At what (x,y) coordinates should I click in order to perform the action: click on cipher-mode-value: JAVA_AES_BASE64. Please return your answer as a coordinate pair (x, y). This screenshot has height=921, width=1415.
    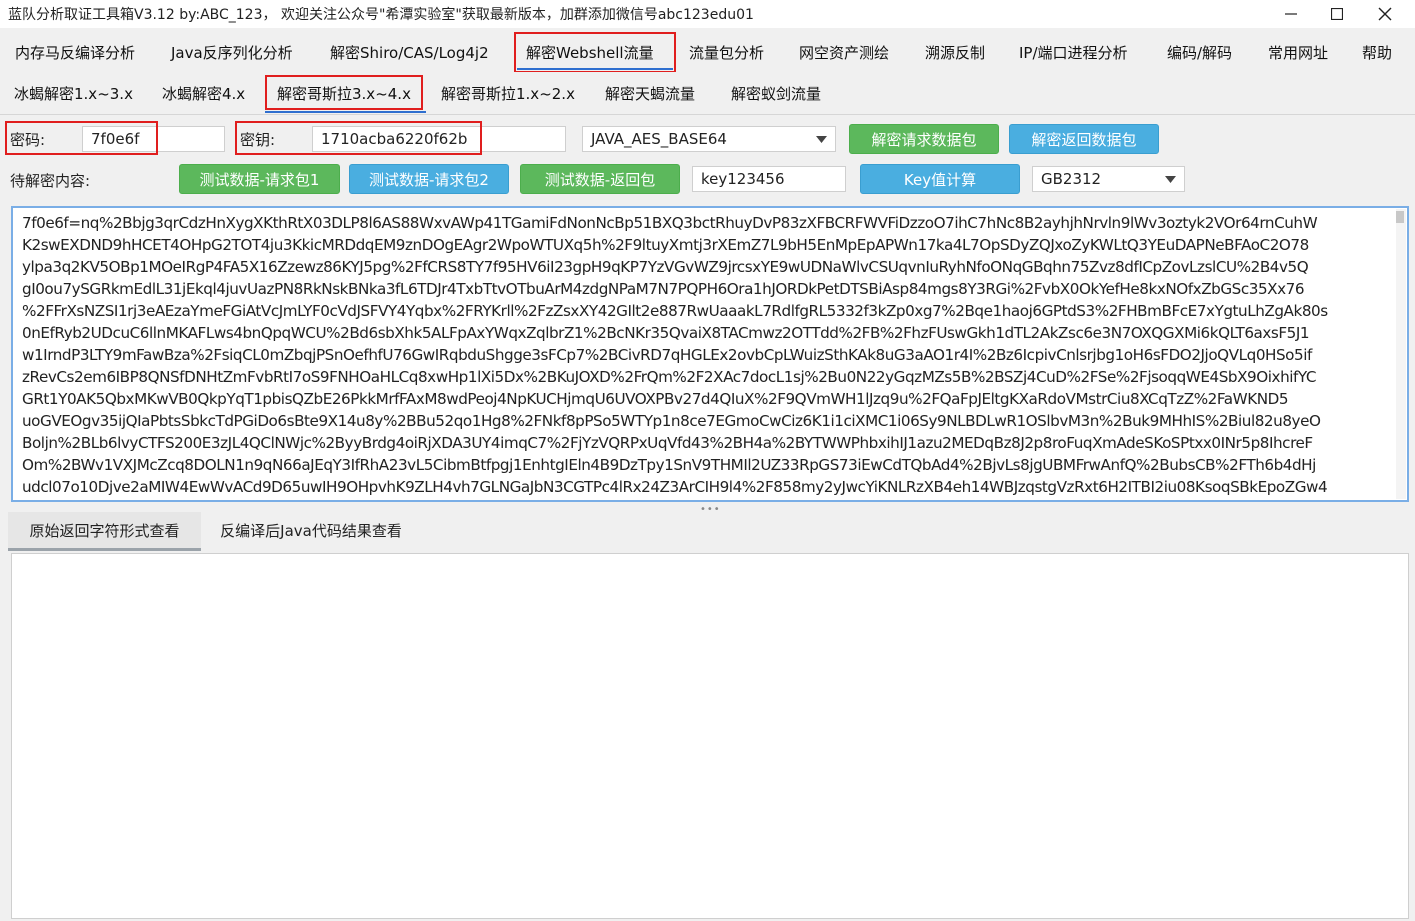
    Looking at the image, I should click on (659, 139).